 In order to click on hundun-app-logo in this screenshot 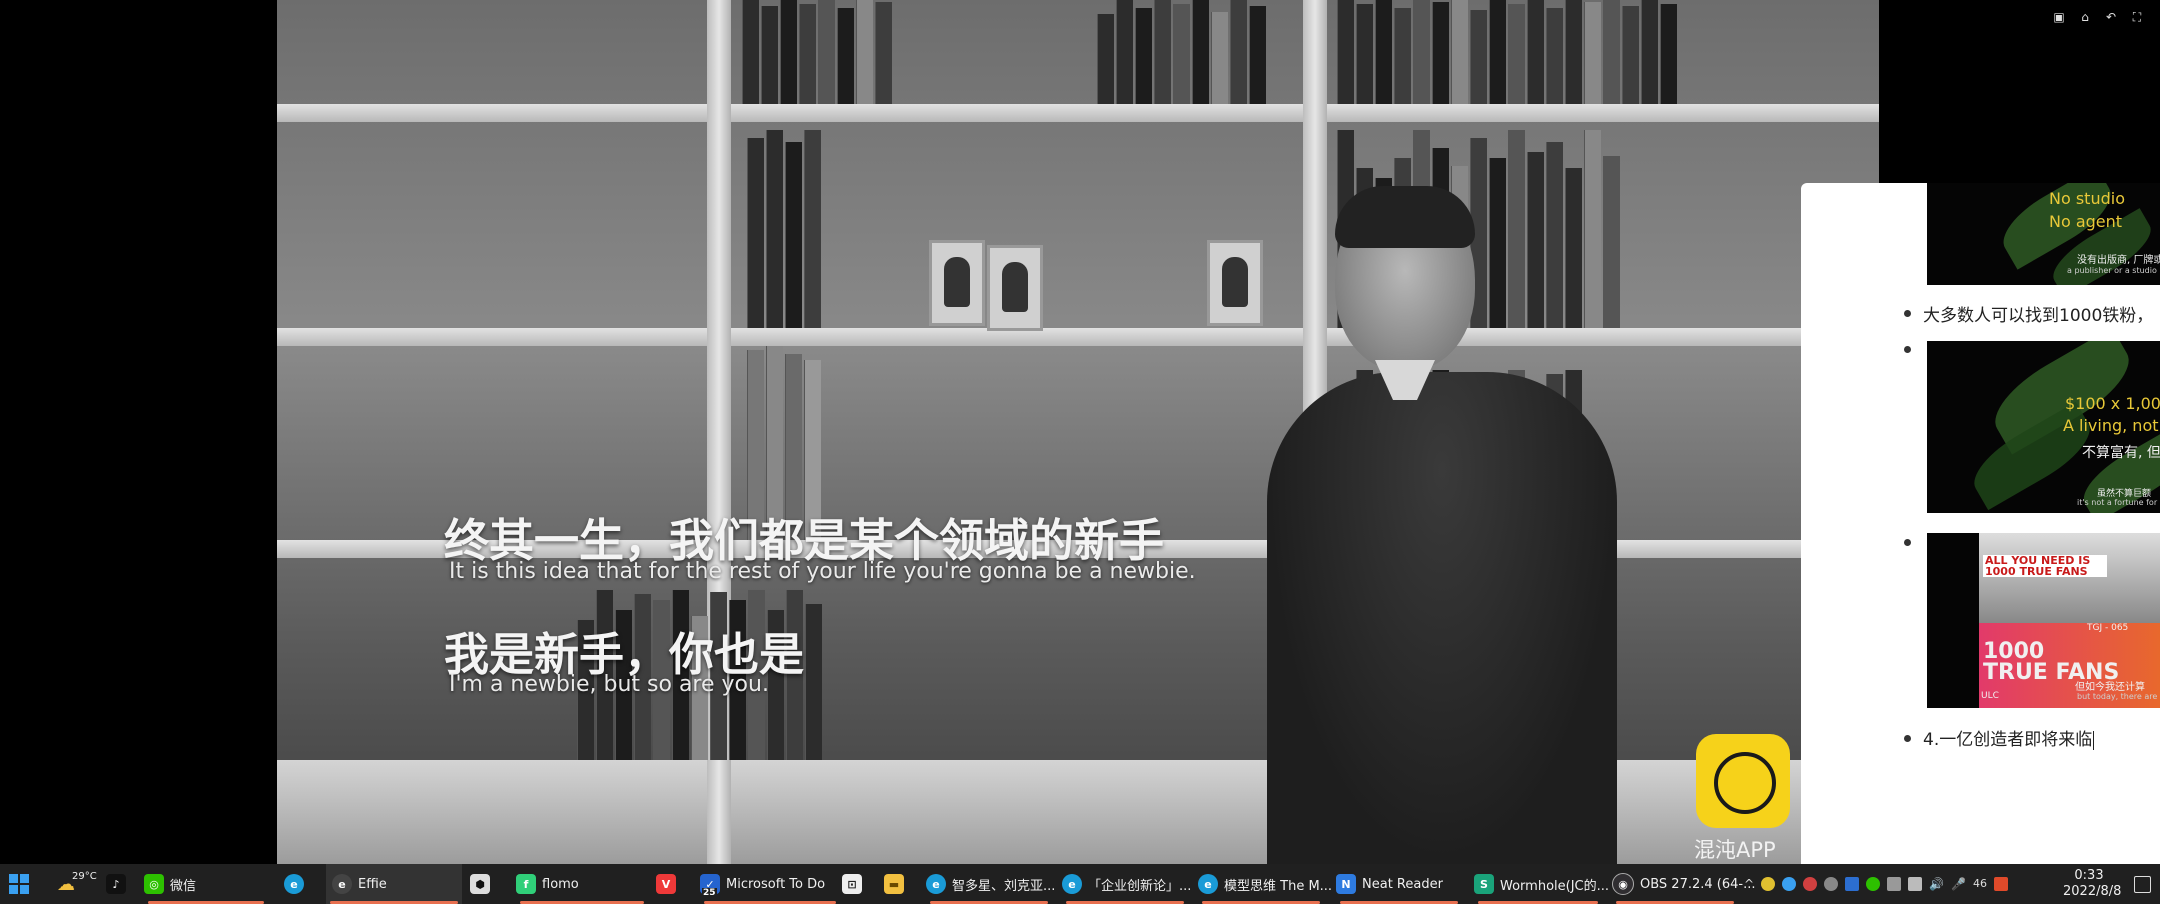, I will do `click(1743, 781)`.